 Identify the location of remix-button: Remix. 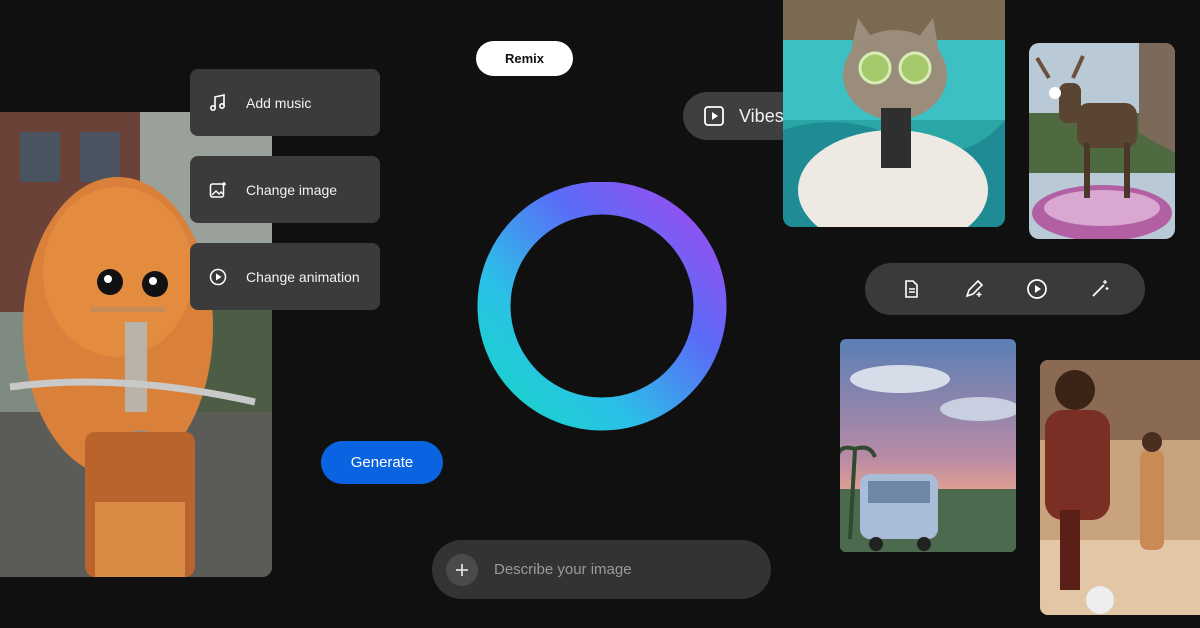
(524, 58).